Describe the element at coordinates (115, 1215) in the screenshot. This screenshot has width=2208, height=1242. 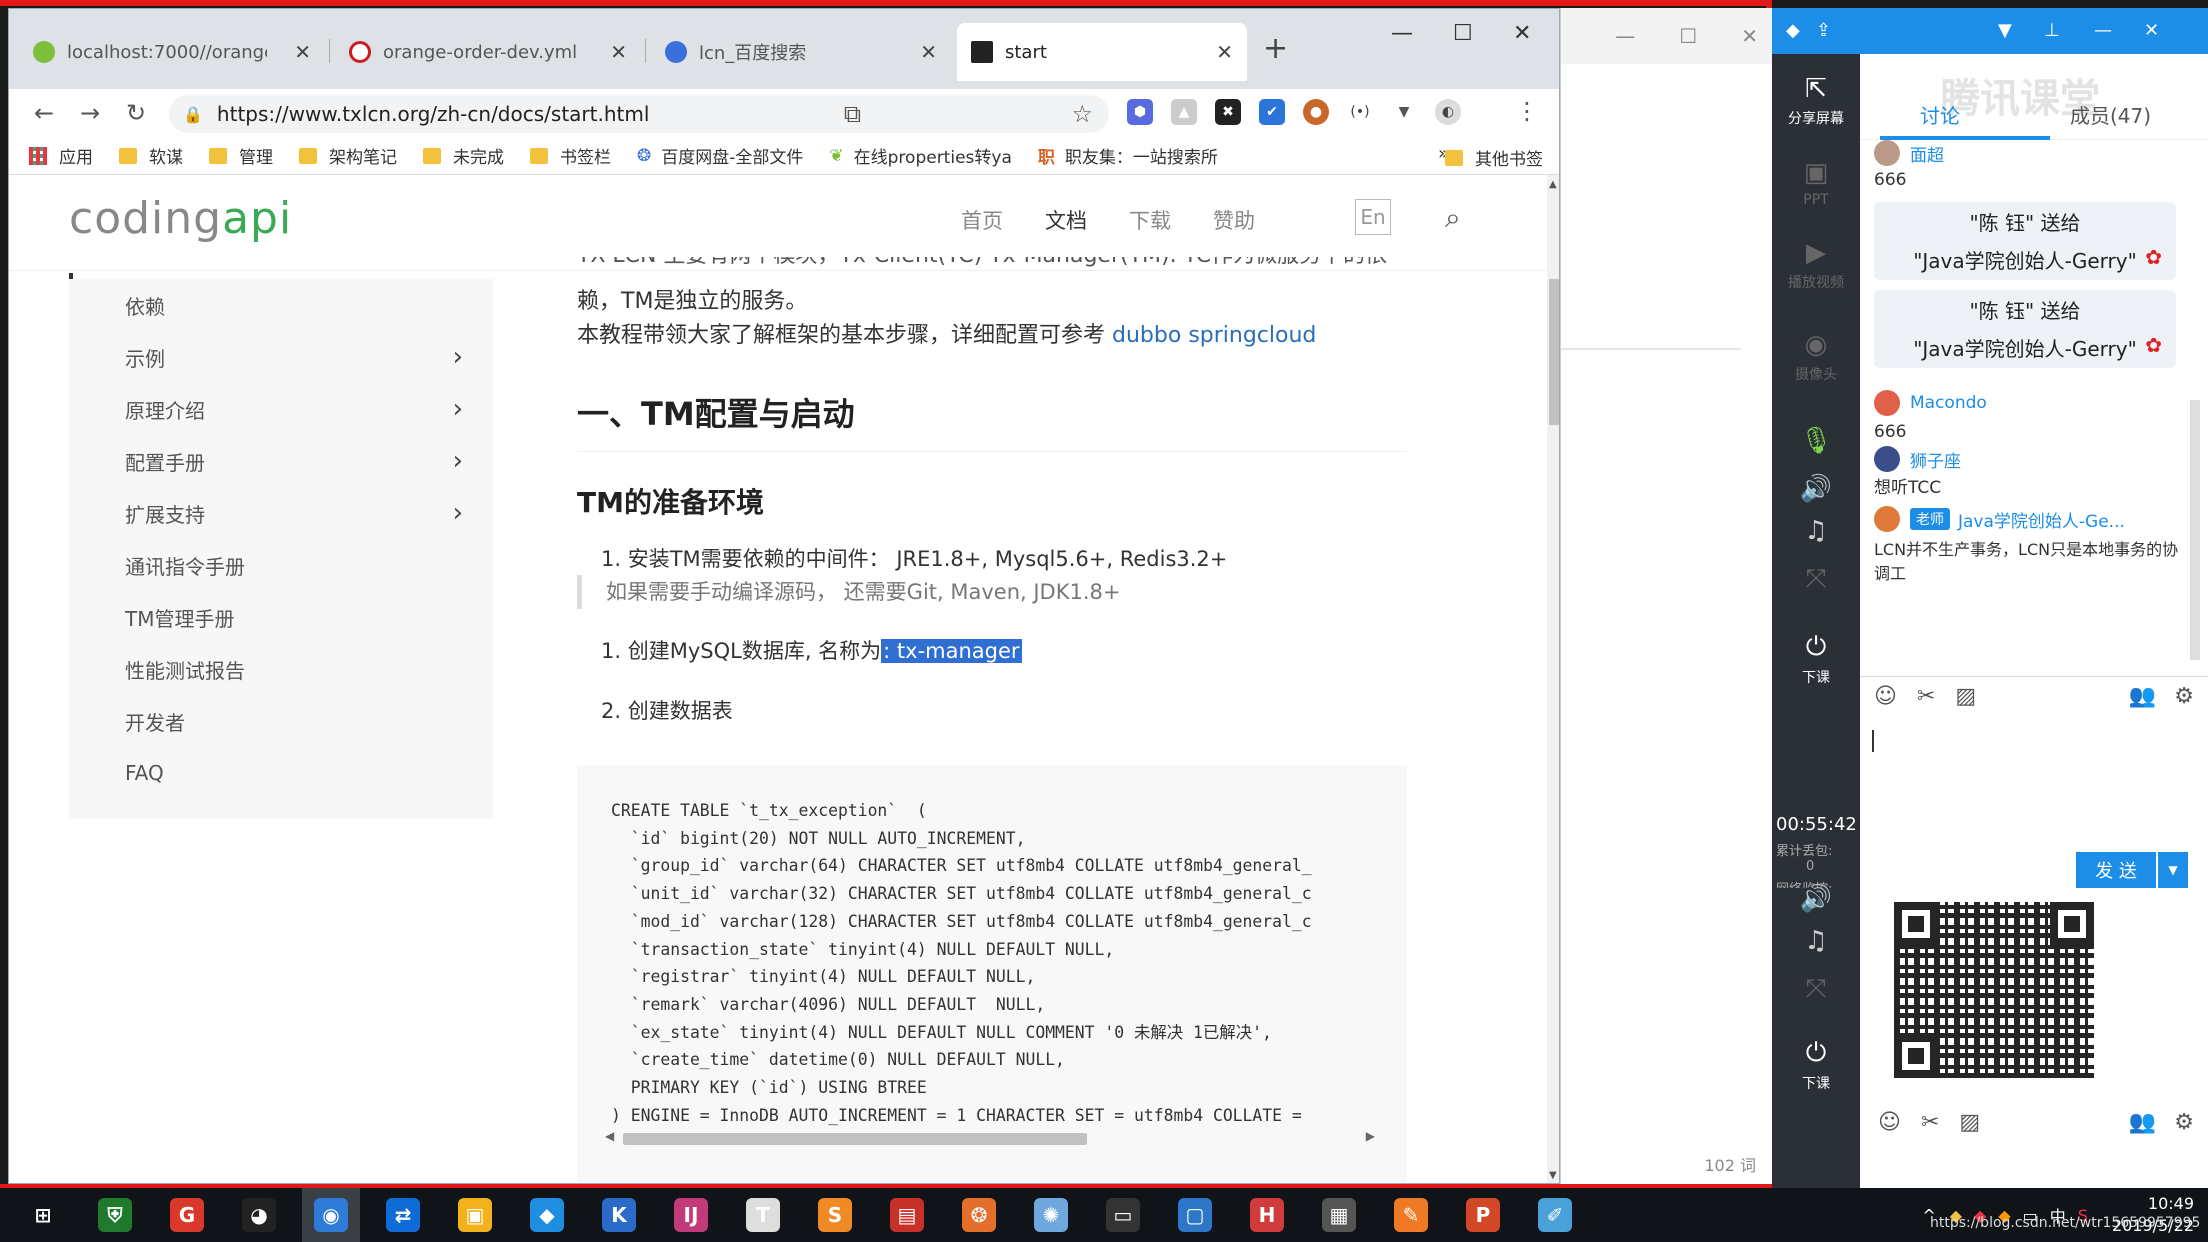
I see `security-shield-icon: ⛨` at that location.